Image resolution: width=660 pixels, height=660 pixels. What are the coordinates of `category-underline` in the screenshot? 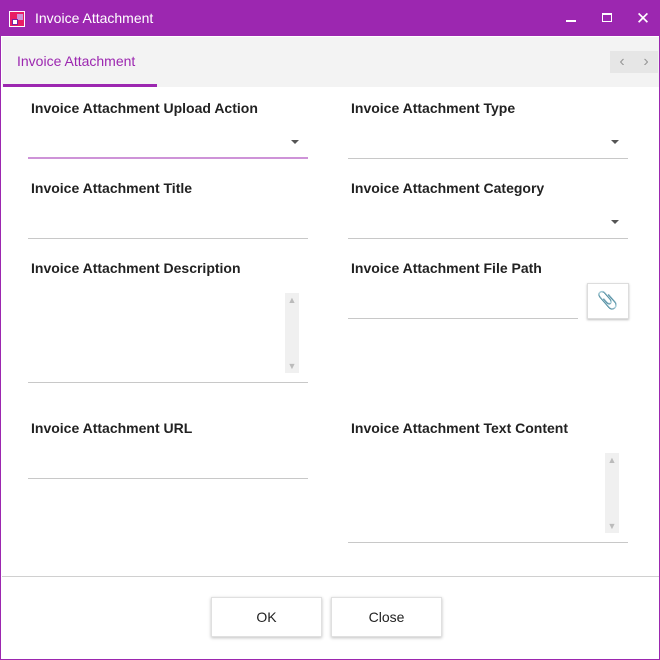 It's located at (488, 238).